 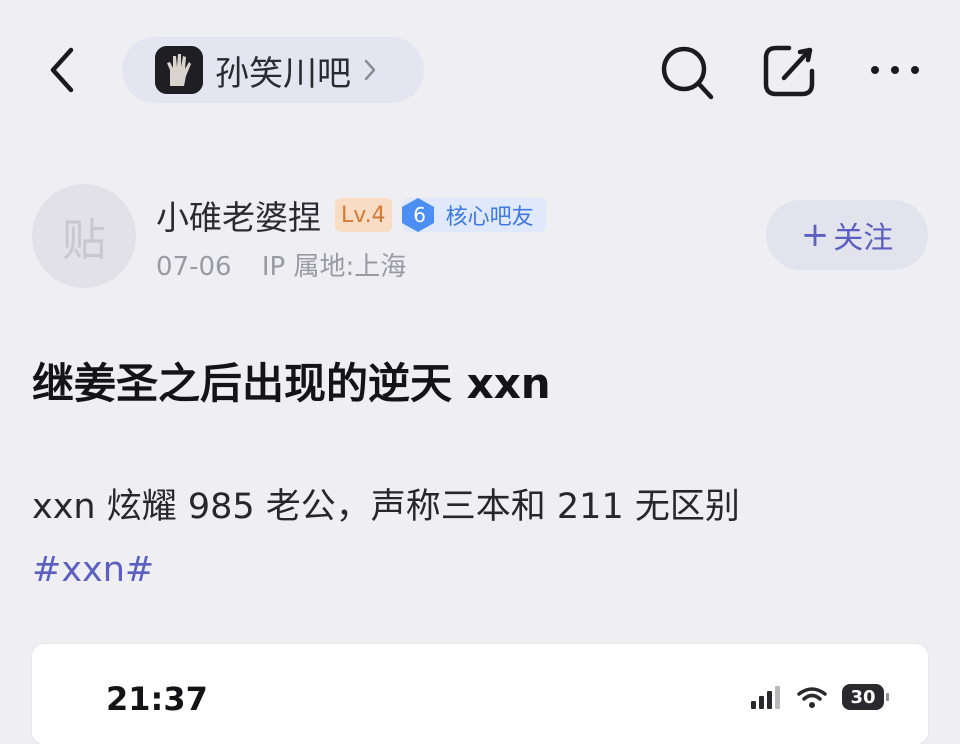 I want to click on forum-pill: 孙笑川吧, so click(x=273, y=70).